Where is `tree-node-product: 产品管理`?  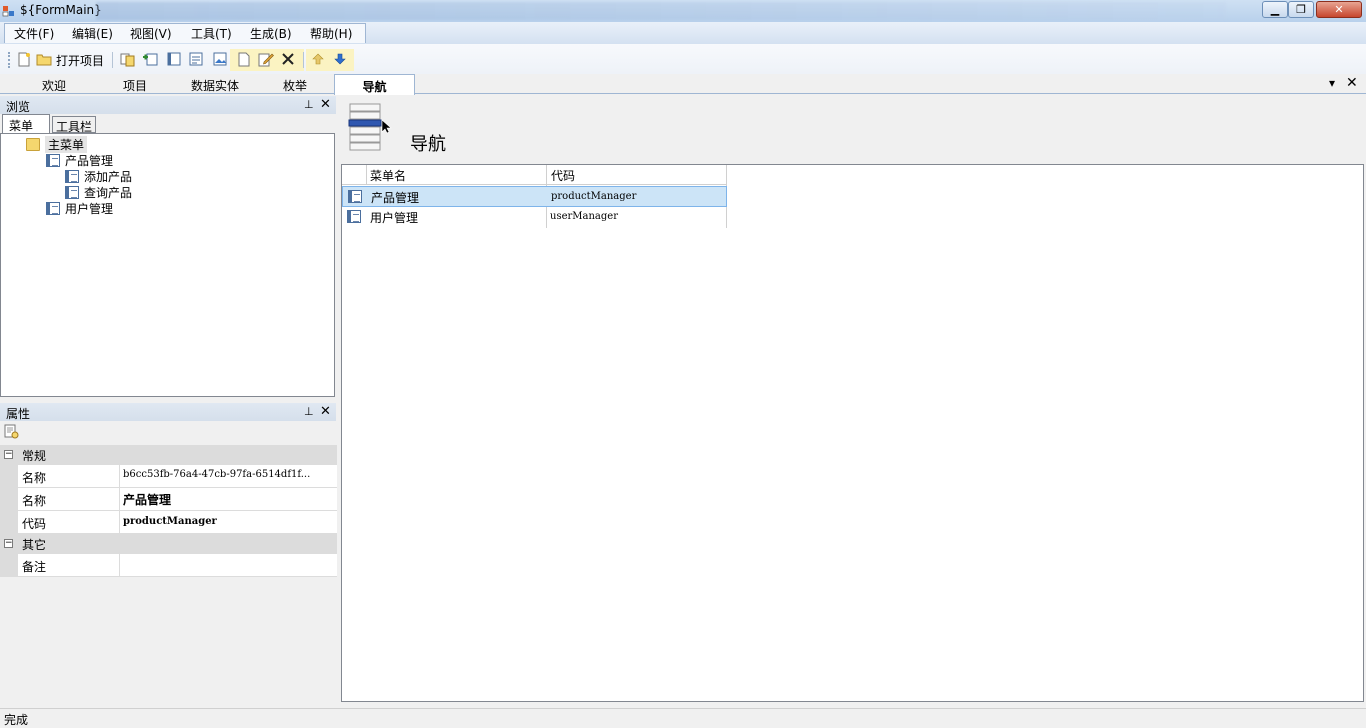
tree-node-product: 产品管理 is located at coordinates (79, 160).